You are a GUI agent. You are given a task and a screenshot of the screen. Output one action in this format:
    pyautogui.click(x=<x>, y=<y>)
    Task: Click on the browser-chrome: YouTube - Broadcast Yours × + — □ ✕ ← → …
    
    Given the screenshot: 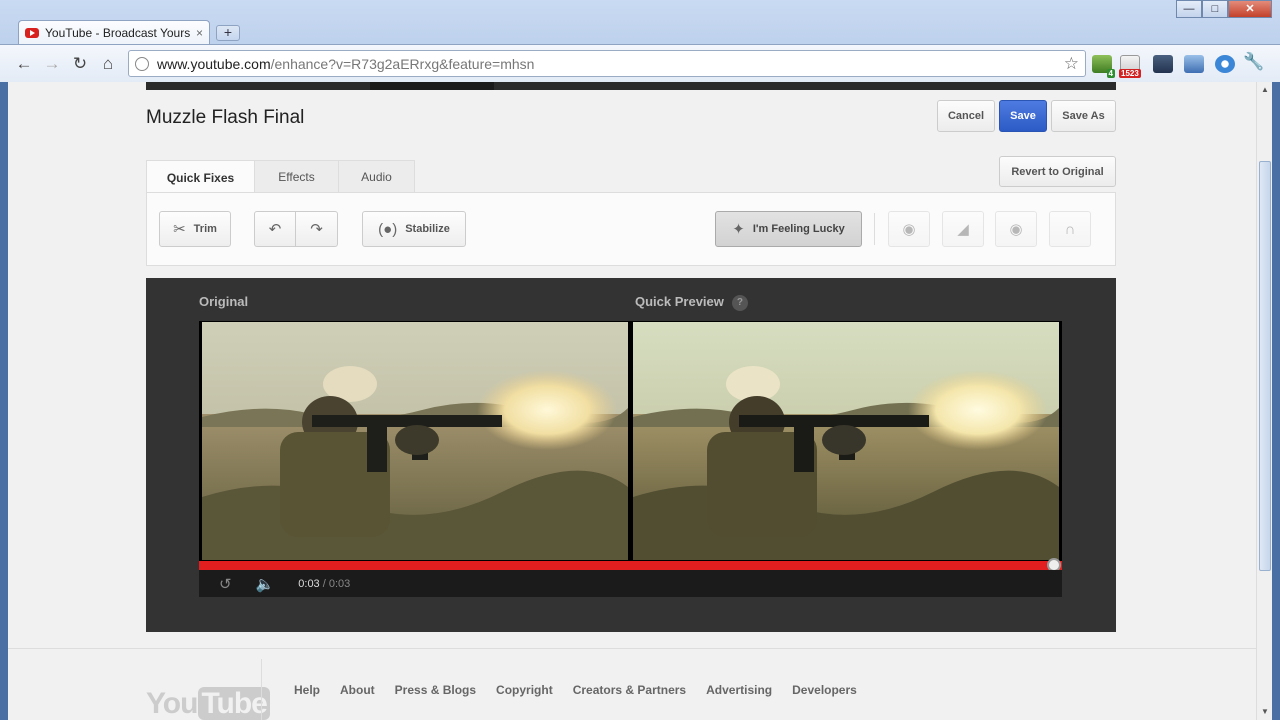 What is the action you would take?
    pyautogui.click(x=640, y=41)
    